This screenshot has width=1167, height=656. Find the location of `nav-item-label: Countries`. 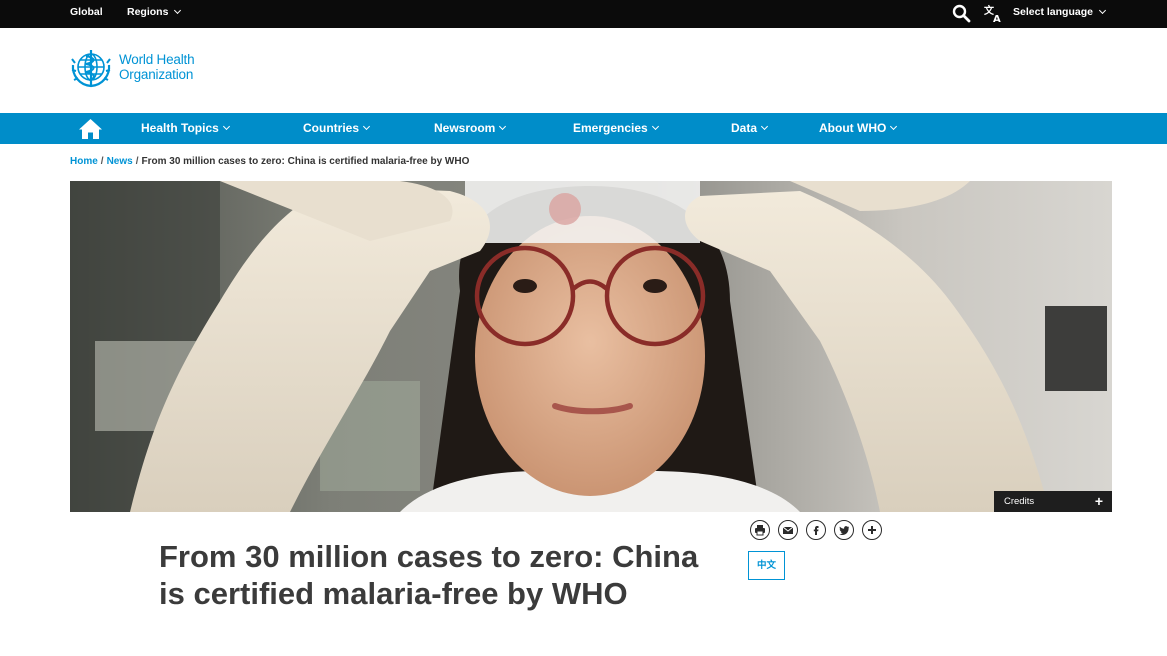

nav-item-label: Countries is located at coordinates (331, 128).